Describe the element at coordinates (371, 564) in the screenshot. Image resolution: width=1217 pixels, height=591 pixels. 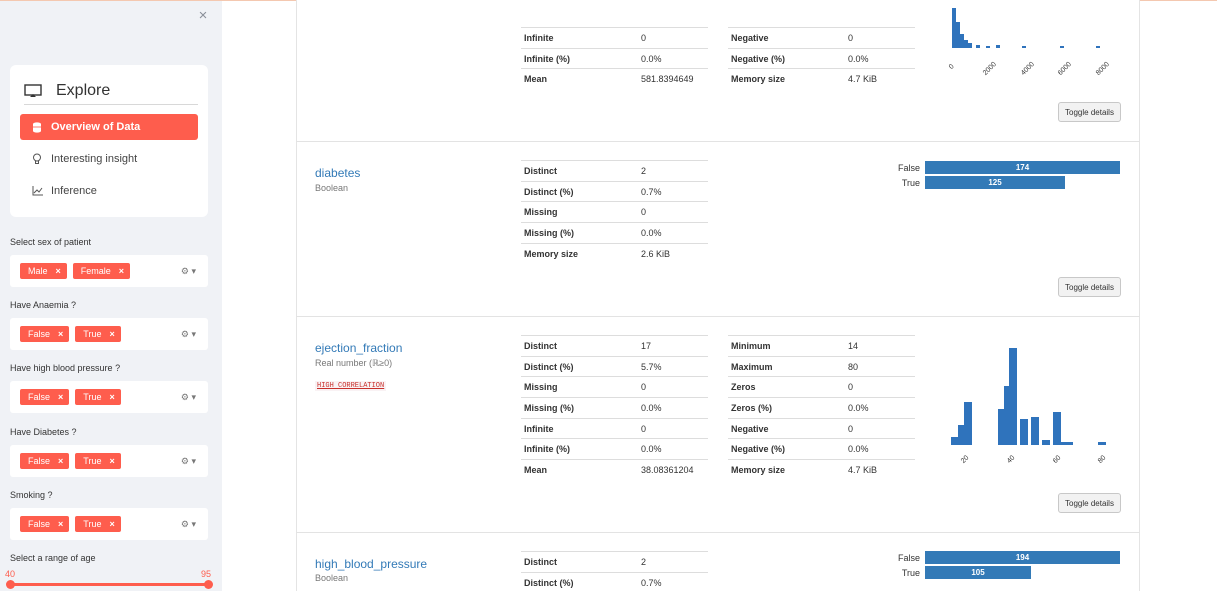
I see `variable-name-high-blood-pressure: high_blood_pressure` at that location.